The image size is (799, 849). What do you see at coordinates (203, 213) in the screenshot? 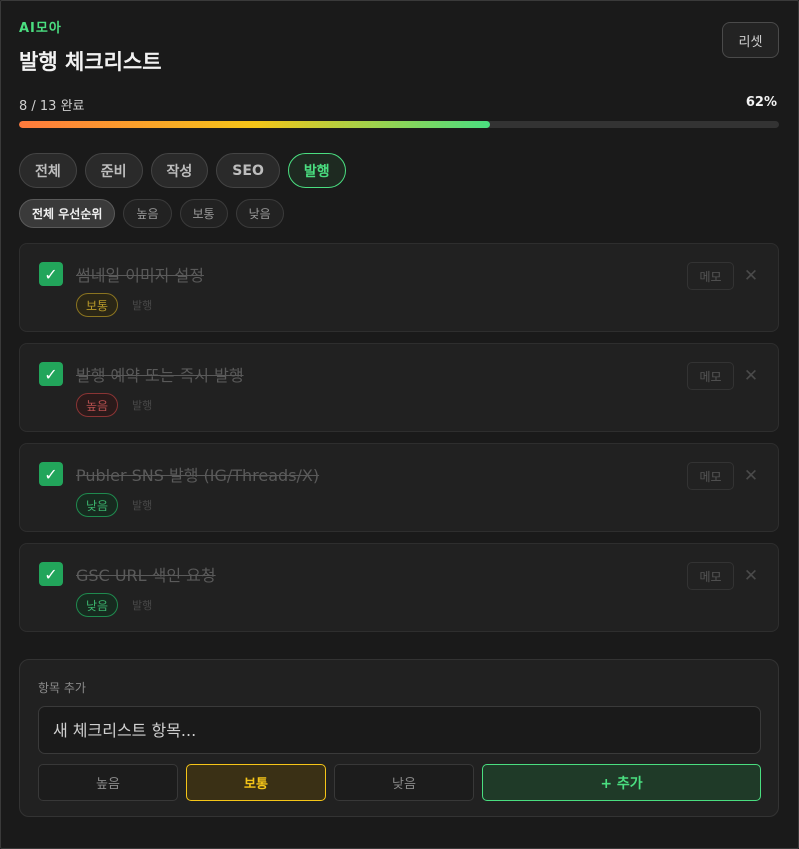
I see `filter-mid: 보통` at bounding box center [203, 213].